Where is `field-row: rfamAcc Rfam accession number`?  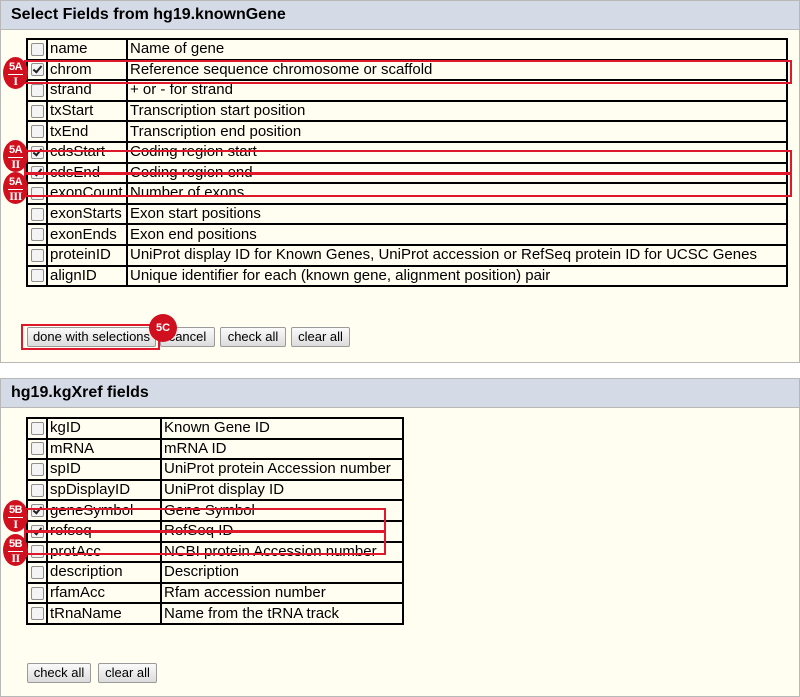 field-row: rfamAcc Rfam accession number is located at coordinates (215, 593).